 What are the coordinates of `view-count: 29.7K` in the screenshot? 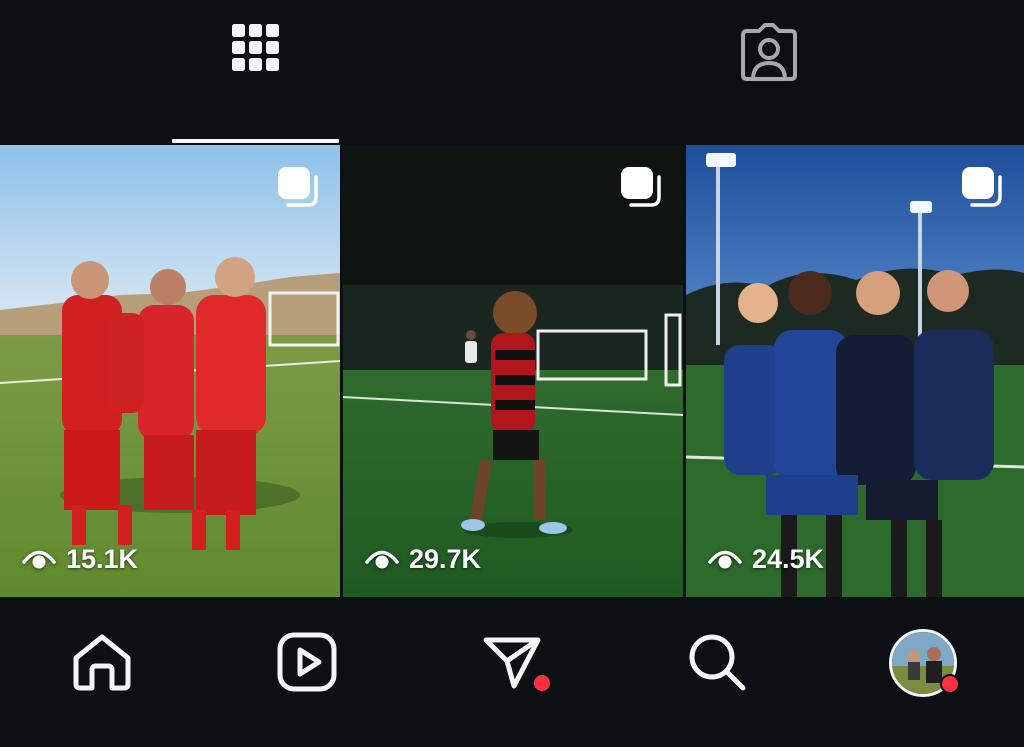 It's located at (423, 559).